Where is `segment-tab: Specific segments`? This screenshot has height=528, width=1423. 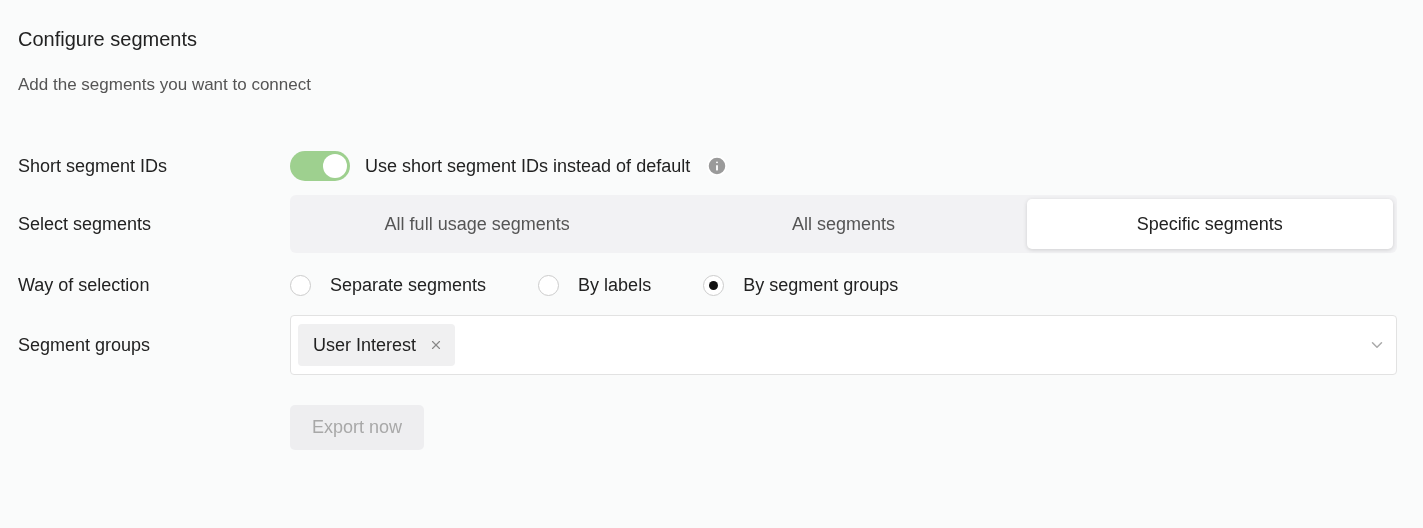 segment-tab: Specific segments is located at coordinates (1209, 224).